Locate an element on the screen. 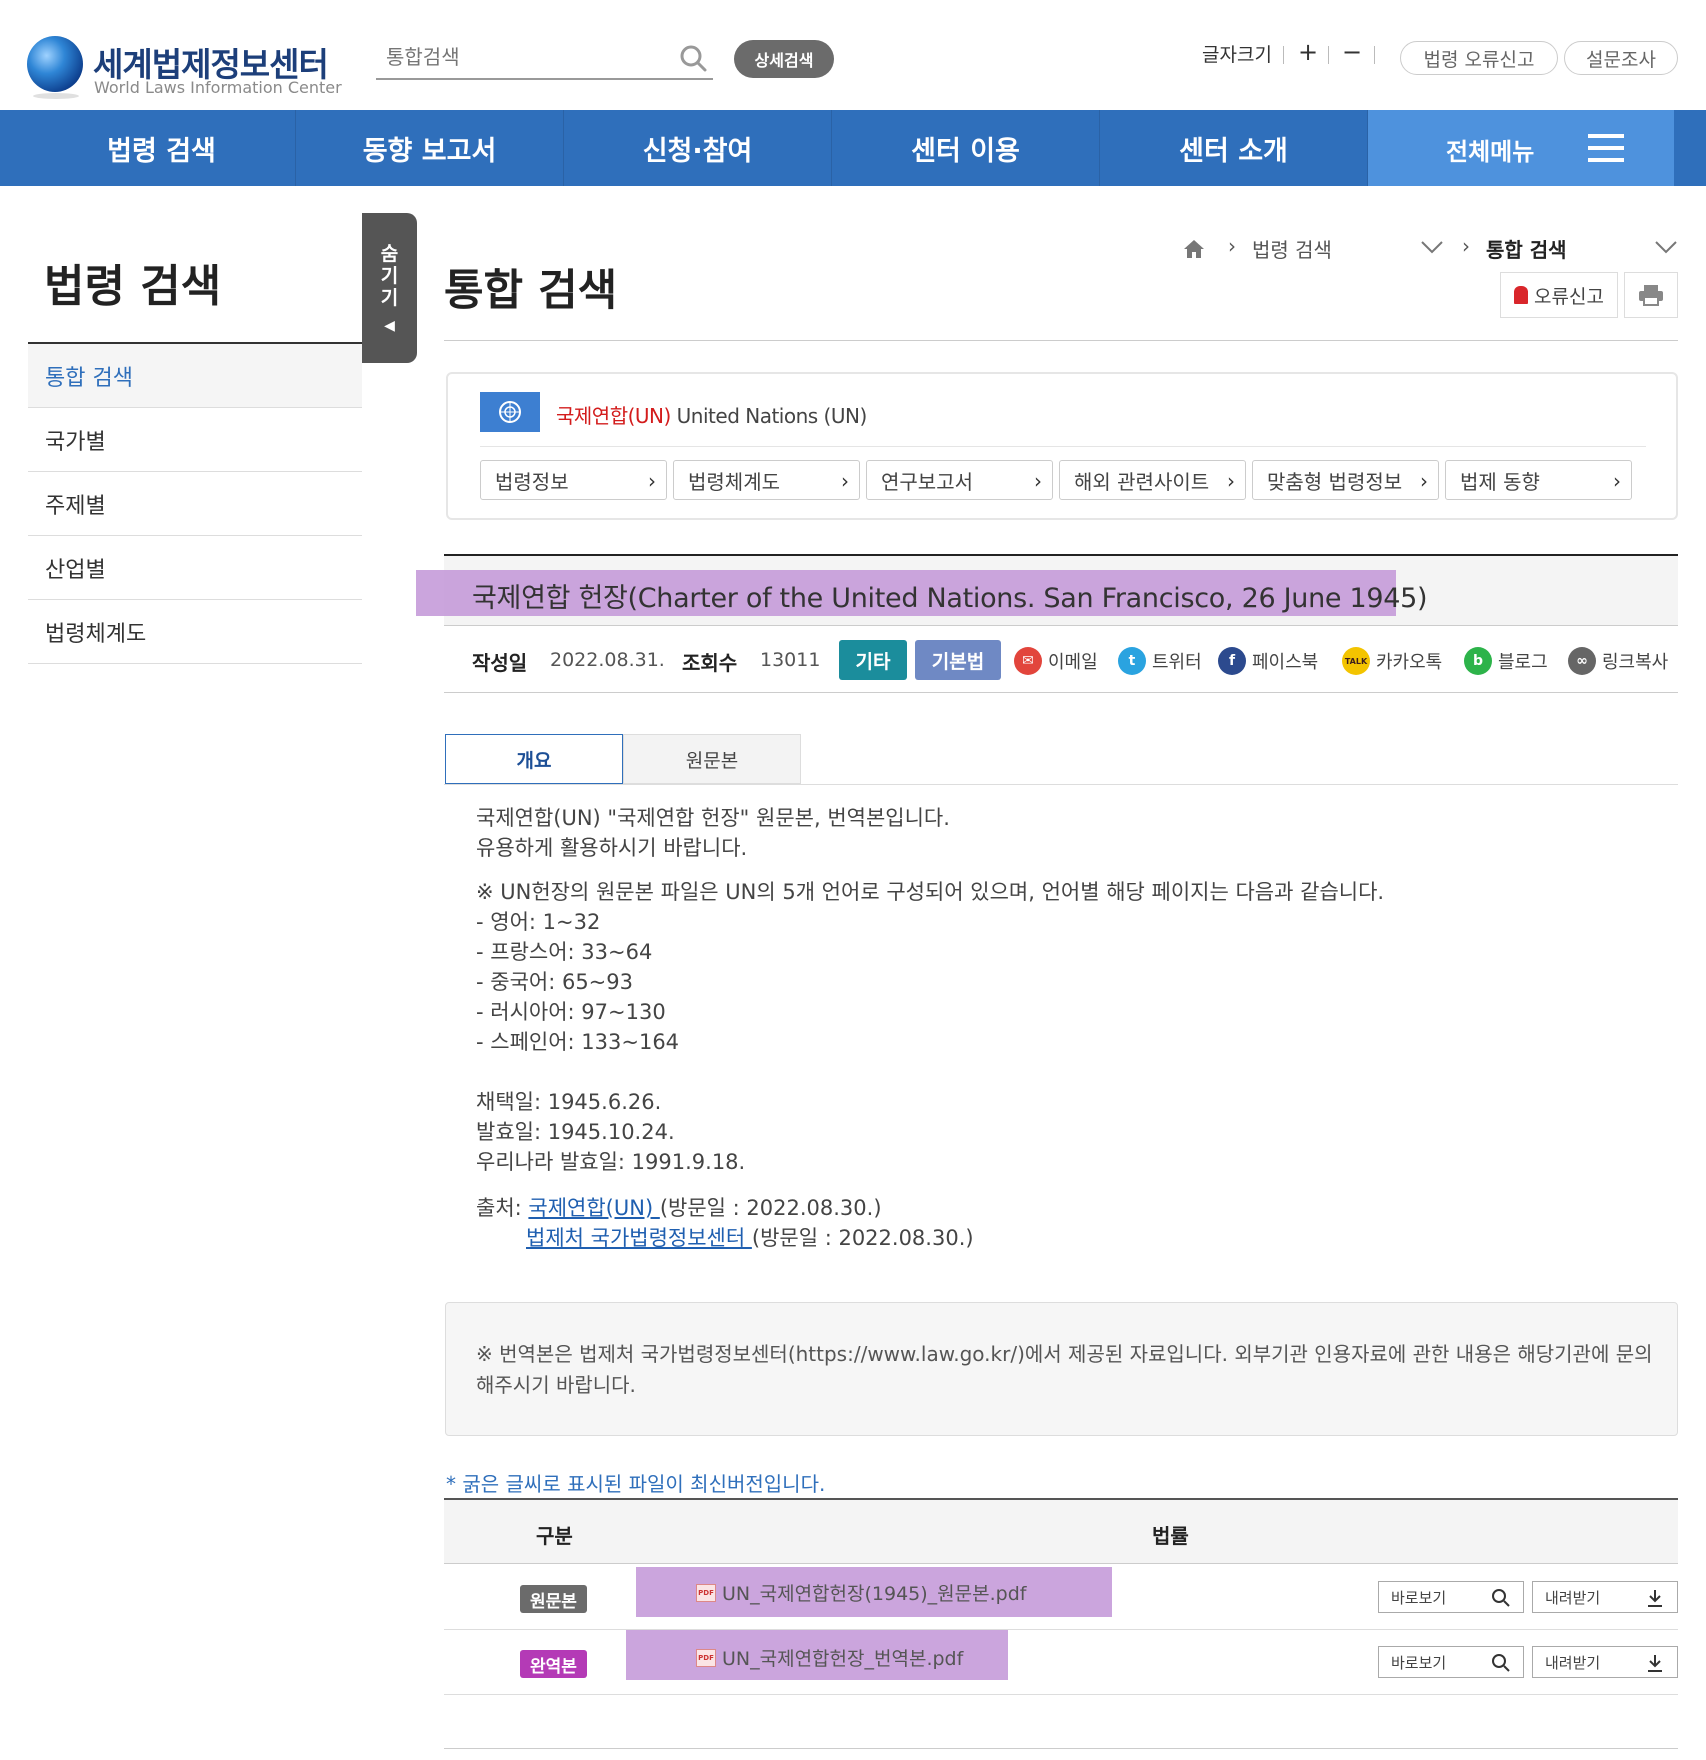  organization-name-ko: 국제연합(UN) is located at coordinates (613, 416).